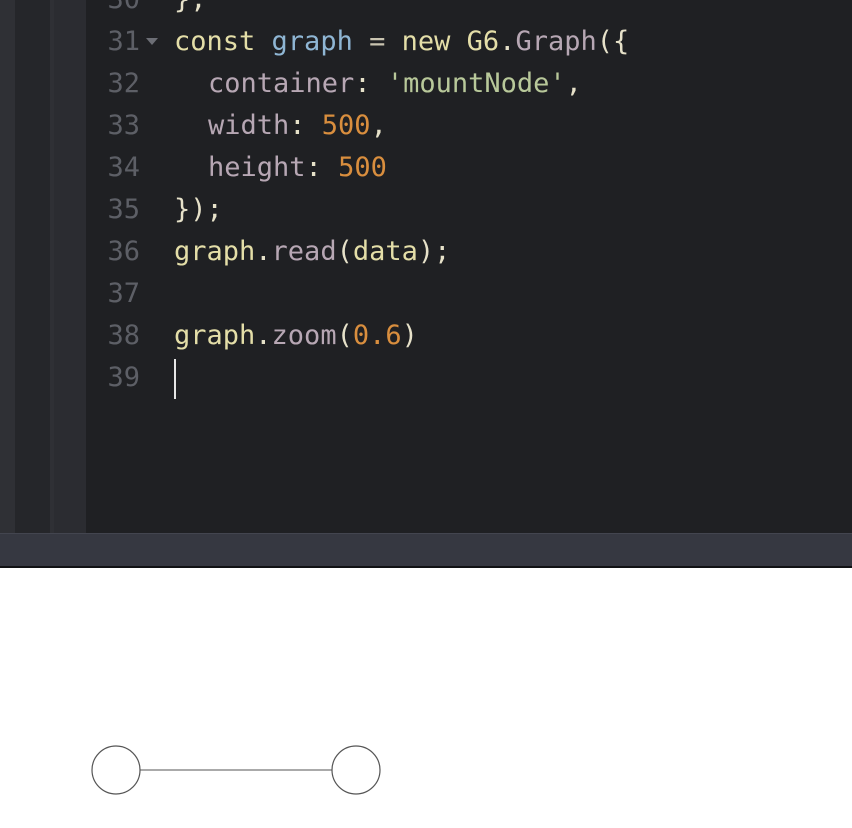 The width and height of the screenshot is (852, 828). I want to click on line-number: 30, so click(113, 10).